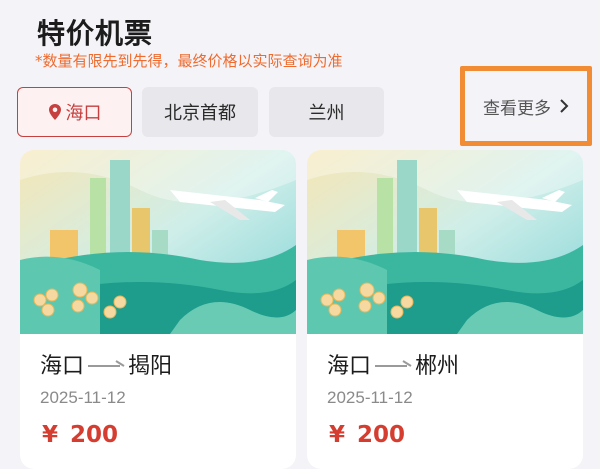 This screenshot has width=600, height=469. Describe the element at coordinates (83, 113) in the screenshot. I see `city-tab-label: 海口` at that location.